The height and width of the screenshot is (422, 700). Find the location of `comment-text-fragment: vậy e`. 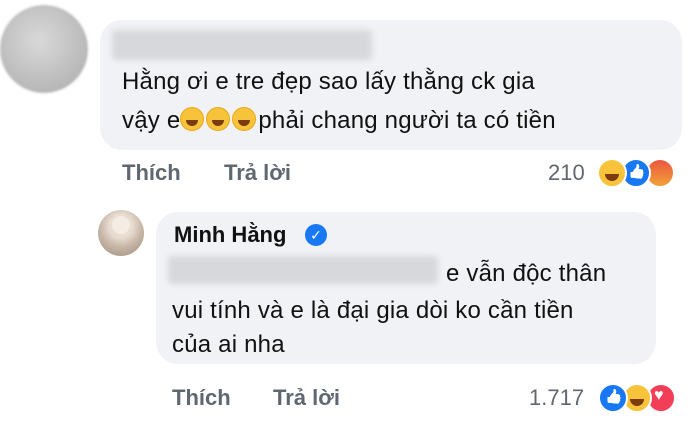

comment-text-fragment: vậy e is located at coordinates (151, 120).